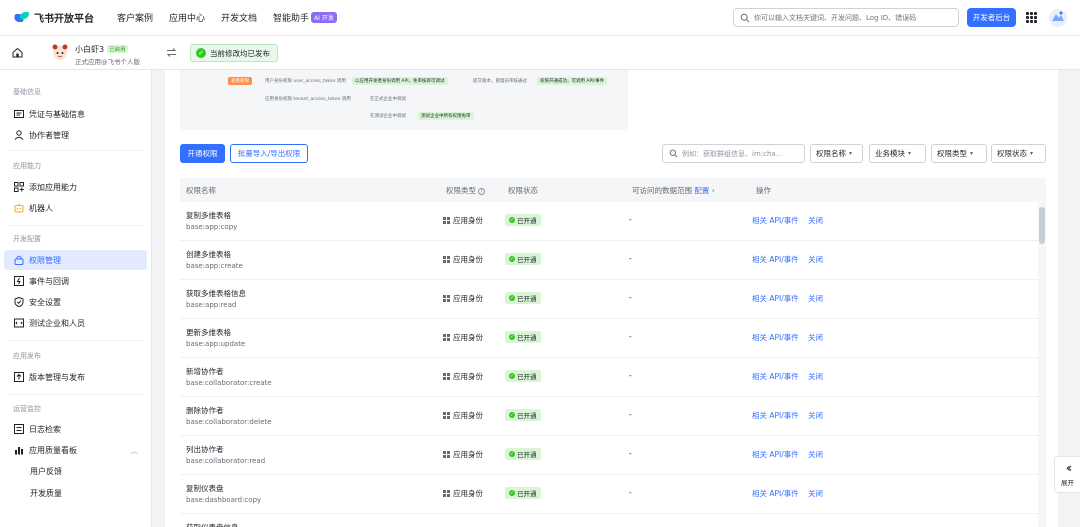 The width and height of the screenshot is (1080, 527). I want to click on dropdown-label: 权限状态, so click(1012, 153).